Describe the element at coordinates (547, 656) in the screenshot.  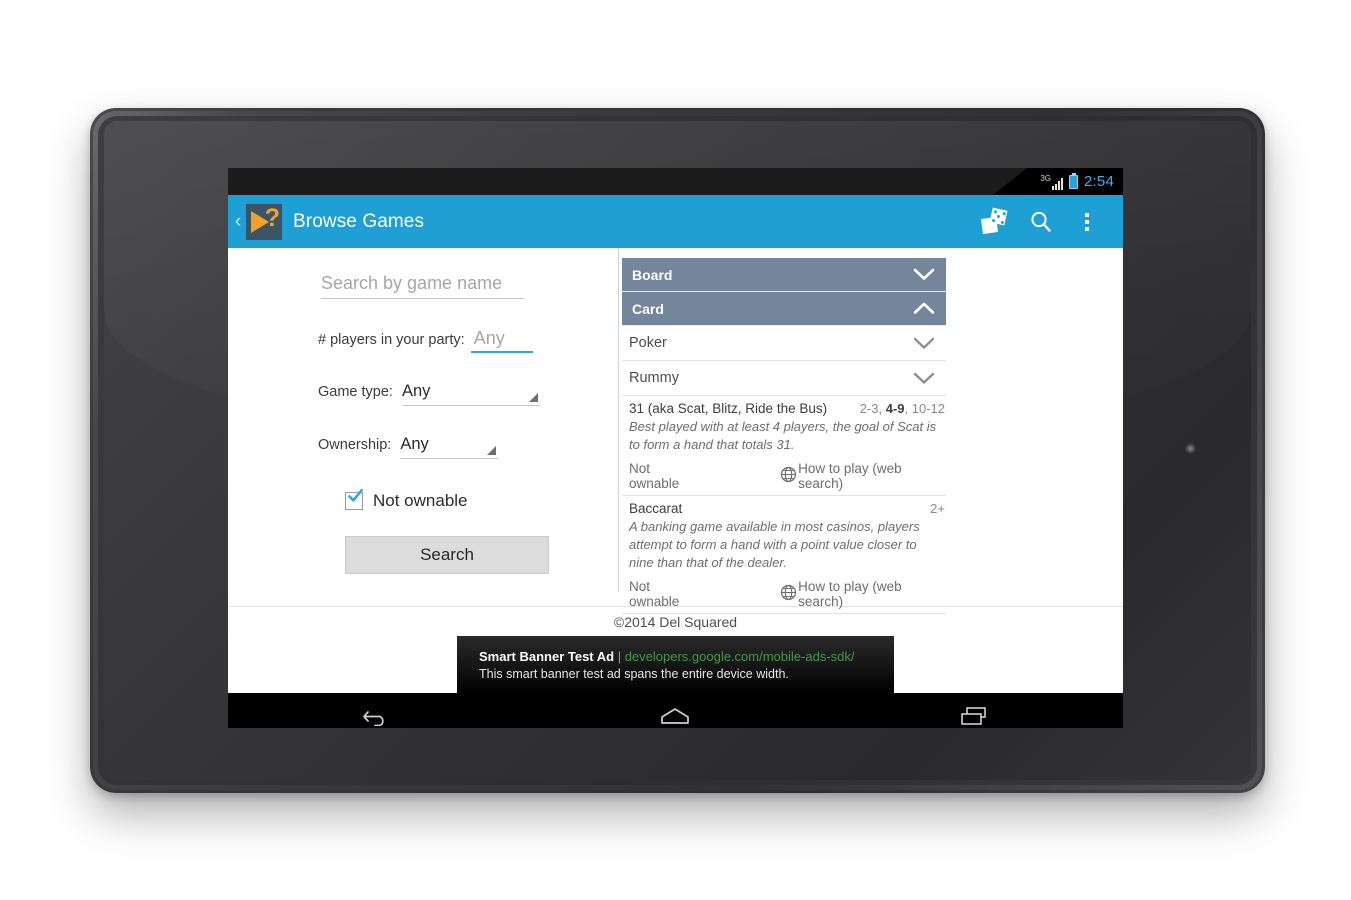
I see `ad-title: Smart Banner Test Ad` at that location.